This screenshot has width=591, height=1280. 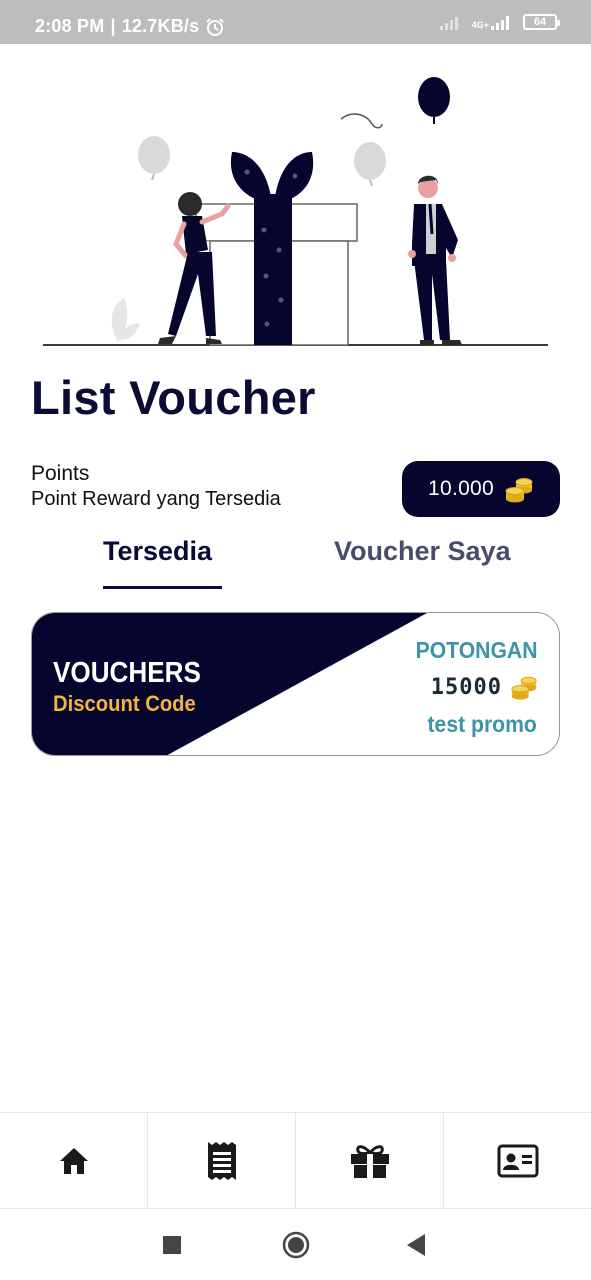 I want to click on page-title: List Voucher, so click(x=173, y=397).